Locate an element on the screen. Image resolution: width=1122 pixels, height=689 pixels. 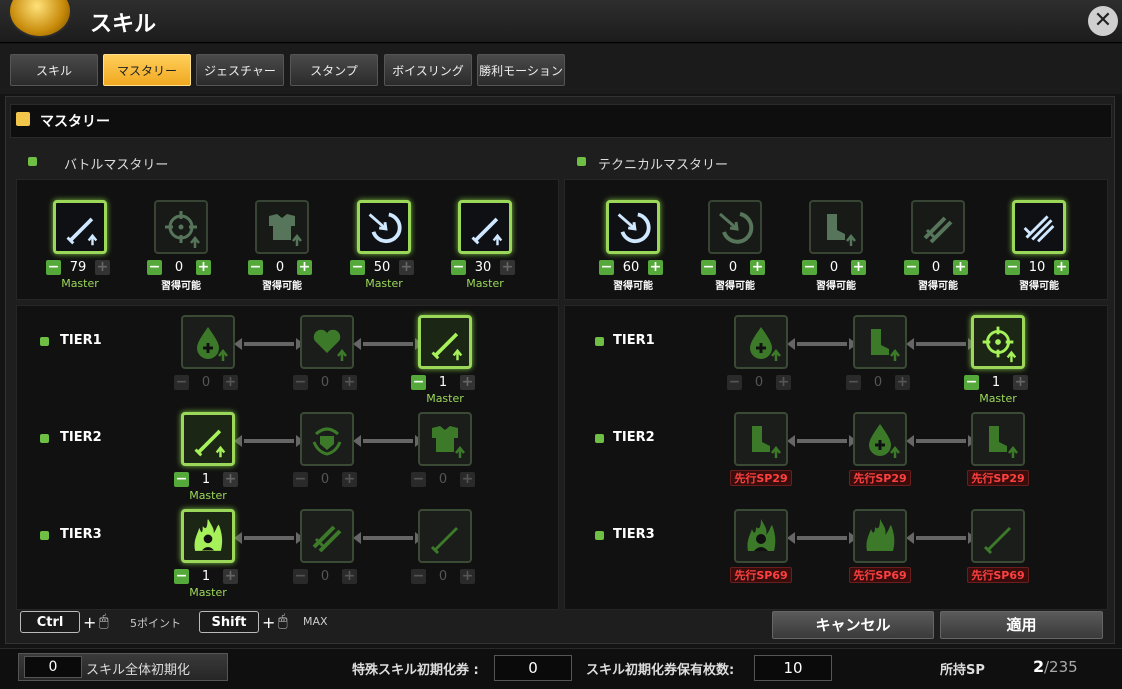
tab-gesture: ジェスチャー is located at coordinates (240, 70).